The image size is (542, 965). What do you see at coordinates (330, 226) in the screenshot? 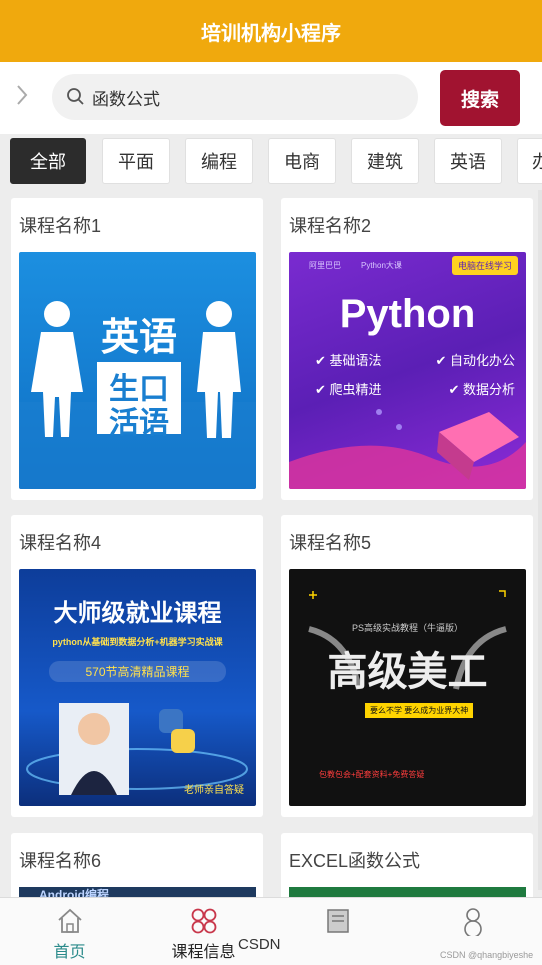
I see `course-title: 课程名称2` at bounding box center [330, 226].